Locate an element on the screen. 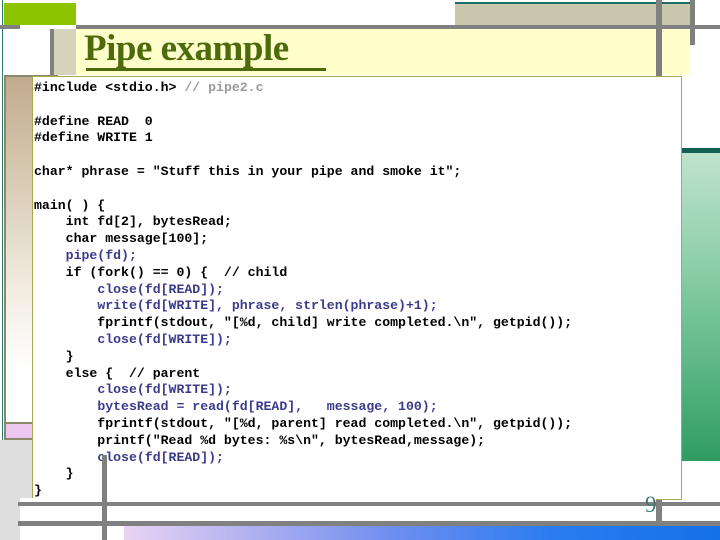 This screenshot has height=540, width=720. footer-rule-top is located at coordinates (369, 504).